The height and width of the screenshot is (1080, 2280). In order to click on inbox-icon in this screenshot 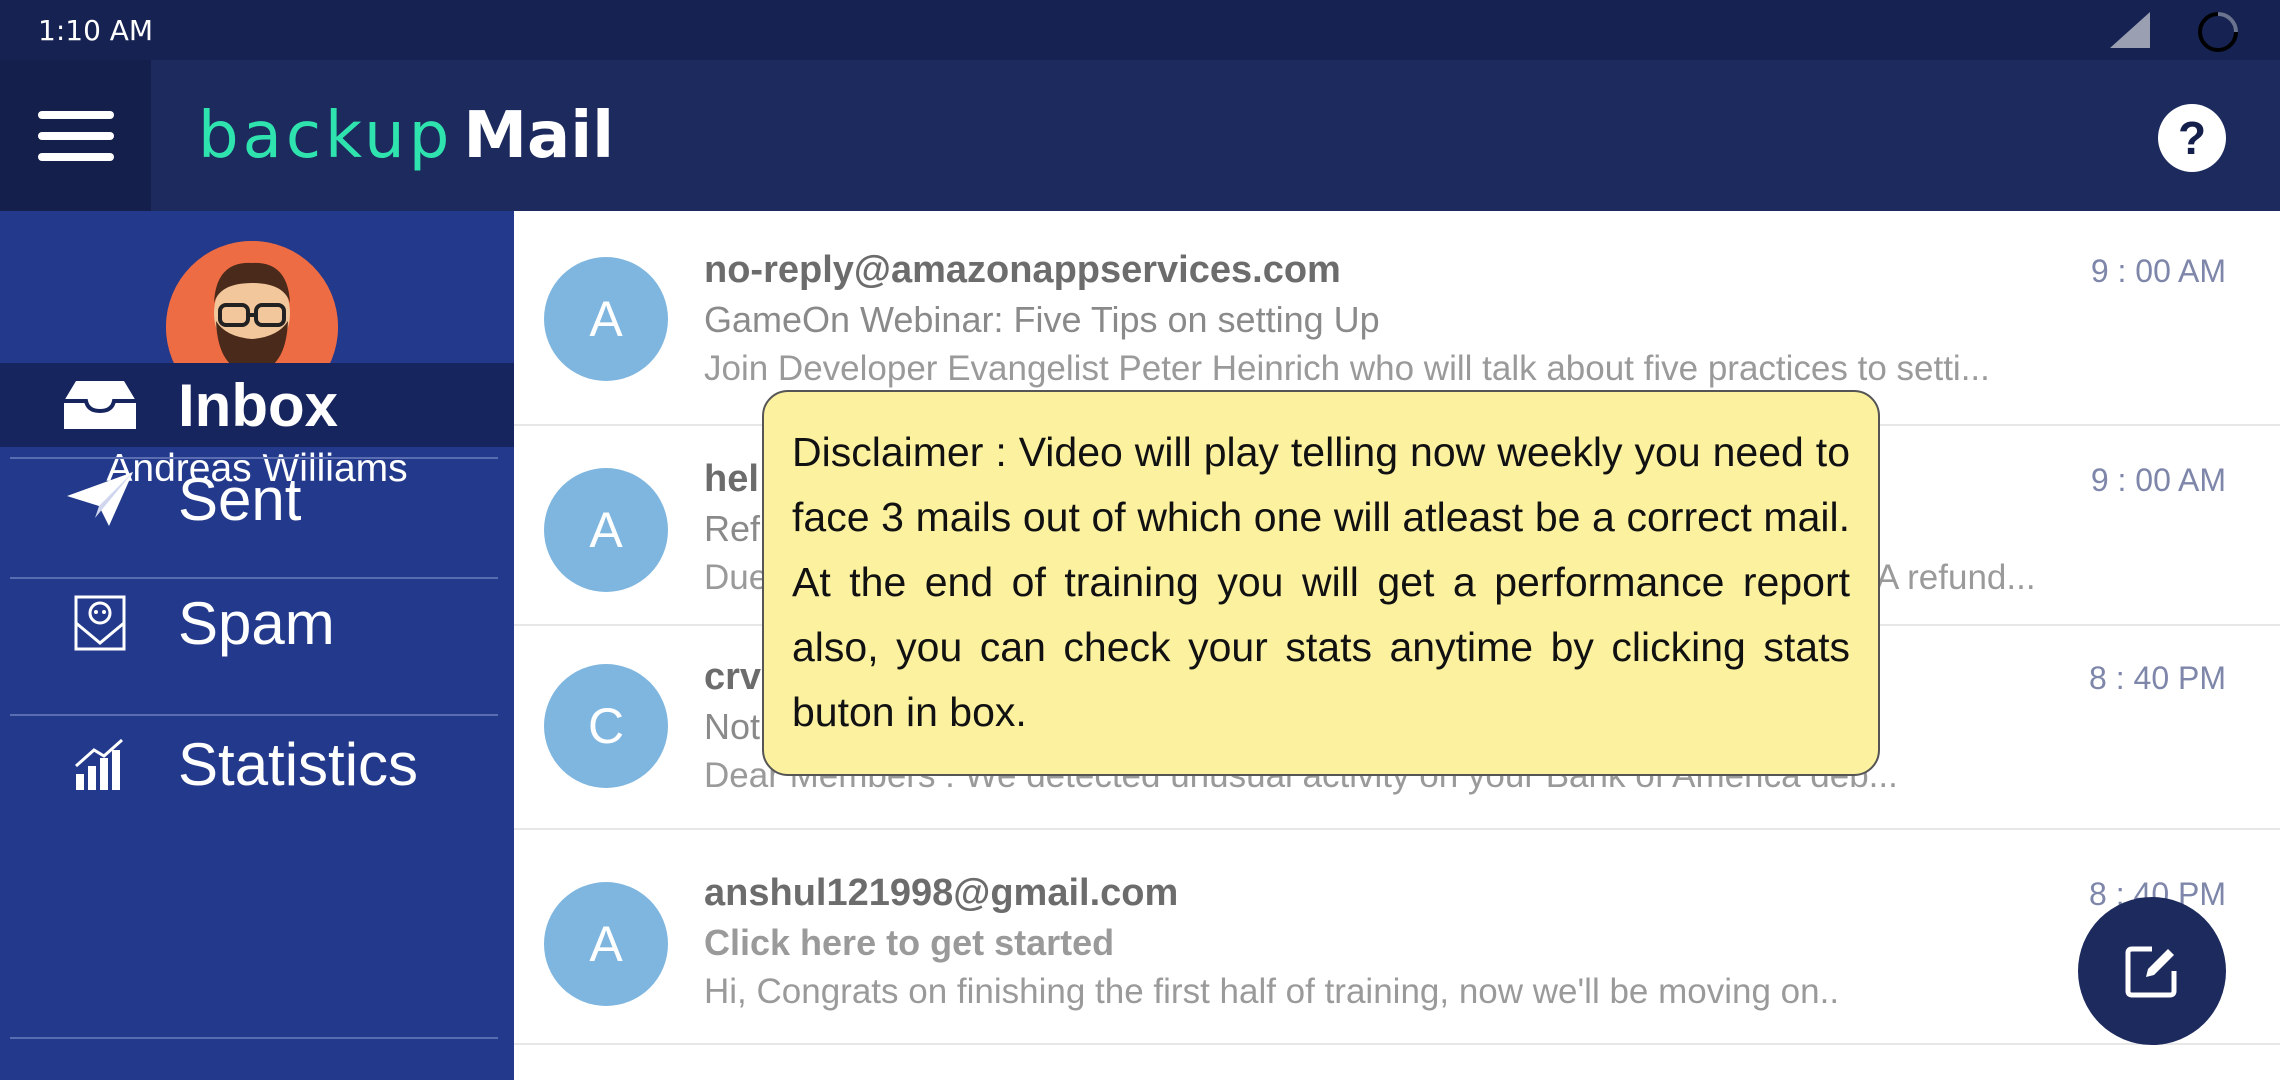, I will do `click(100, 405)`.